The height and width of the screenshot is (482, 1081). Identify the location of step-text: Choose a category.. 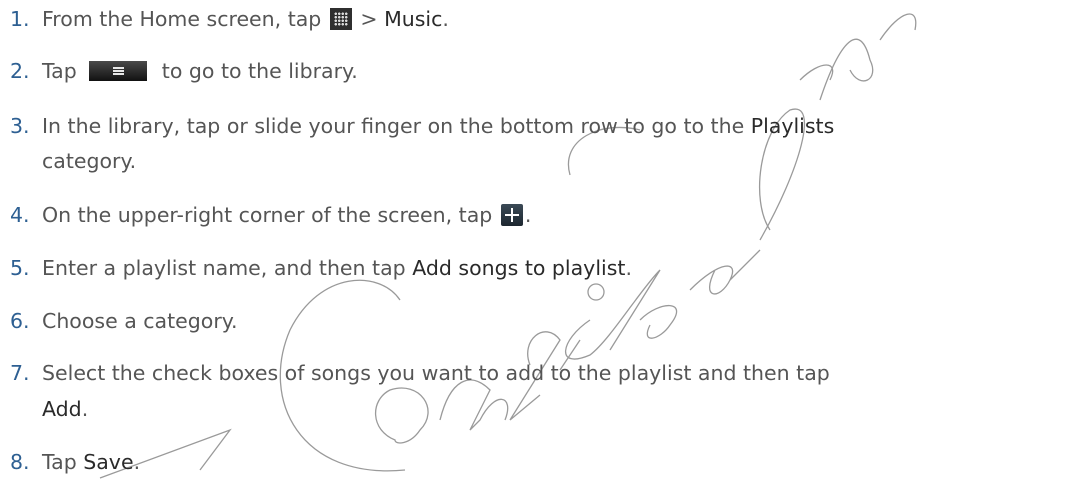
(140, 321).